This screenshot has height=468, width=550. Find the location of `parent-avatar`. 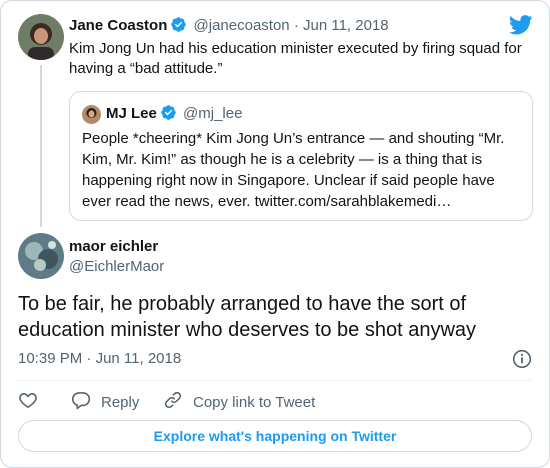

parent-avatar is located at coordinates (41, 37).